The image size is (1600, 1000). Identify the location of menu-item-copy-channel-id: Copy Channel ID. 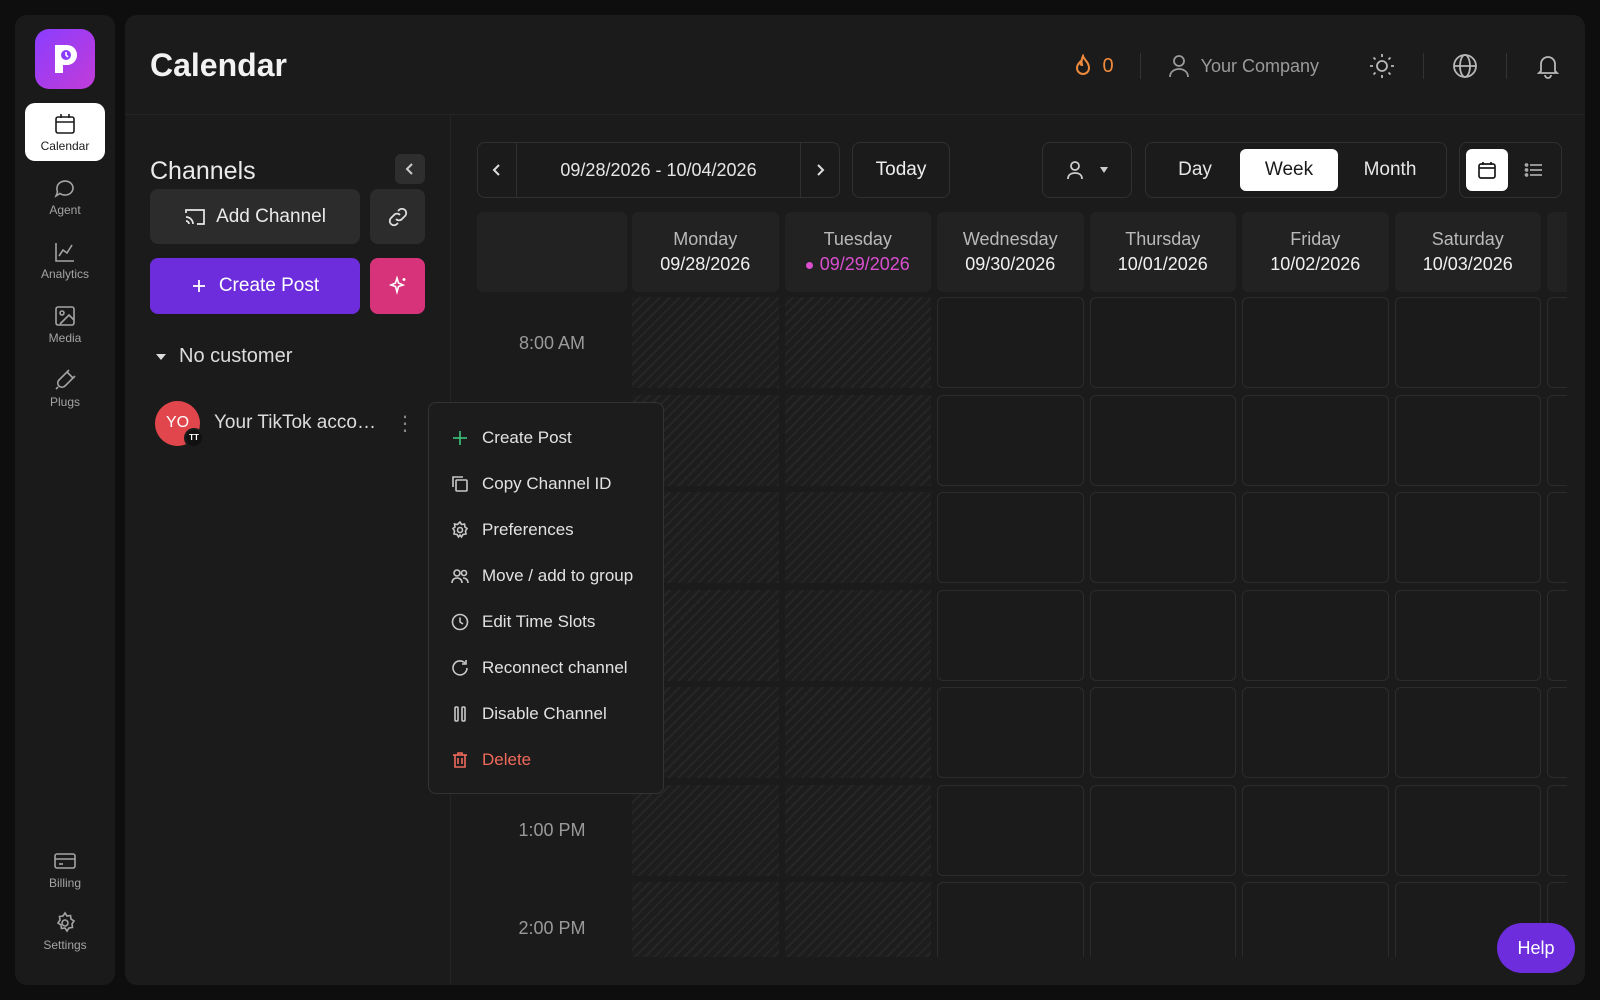
(546, 484).